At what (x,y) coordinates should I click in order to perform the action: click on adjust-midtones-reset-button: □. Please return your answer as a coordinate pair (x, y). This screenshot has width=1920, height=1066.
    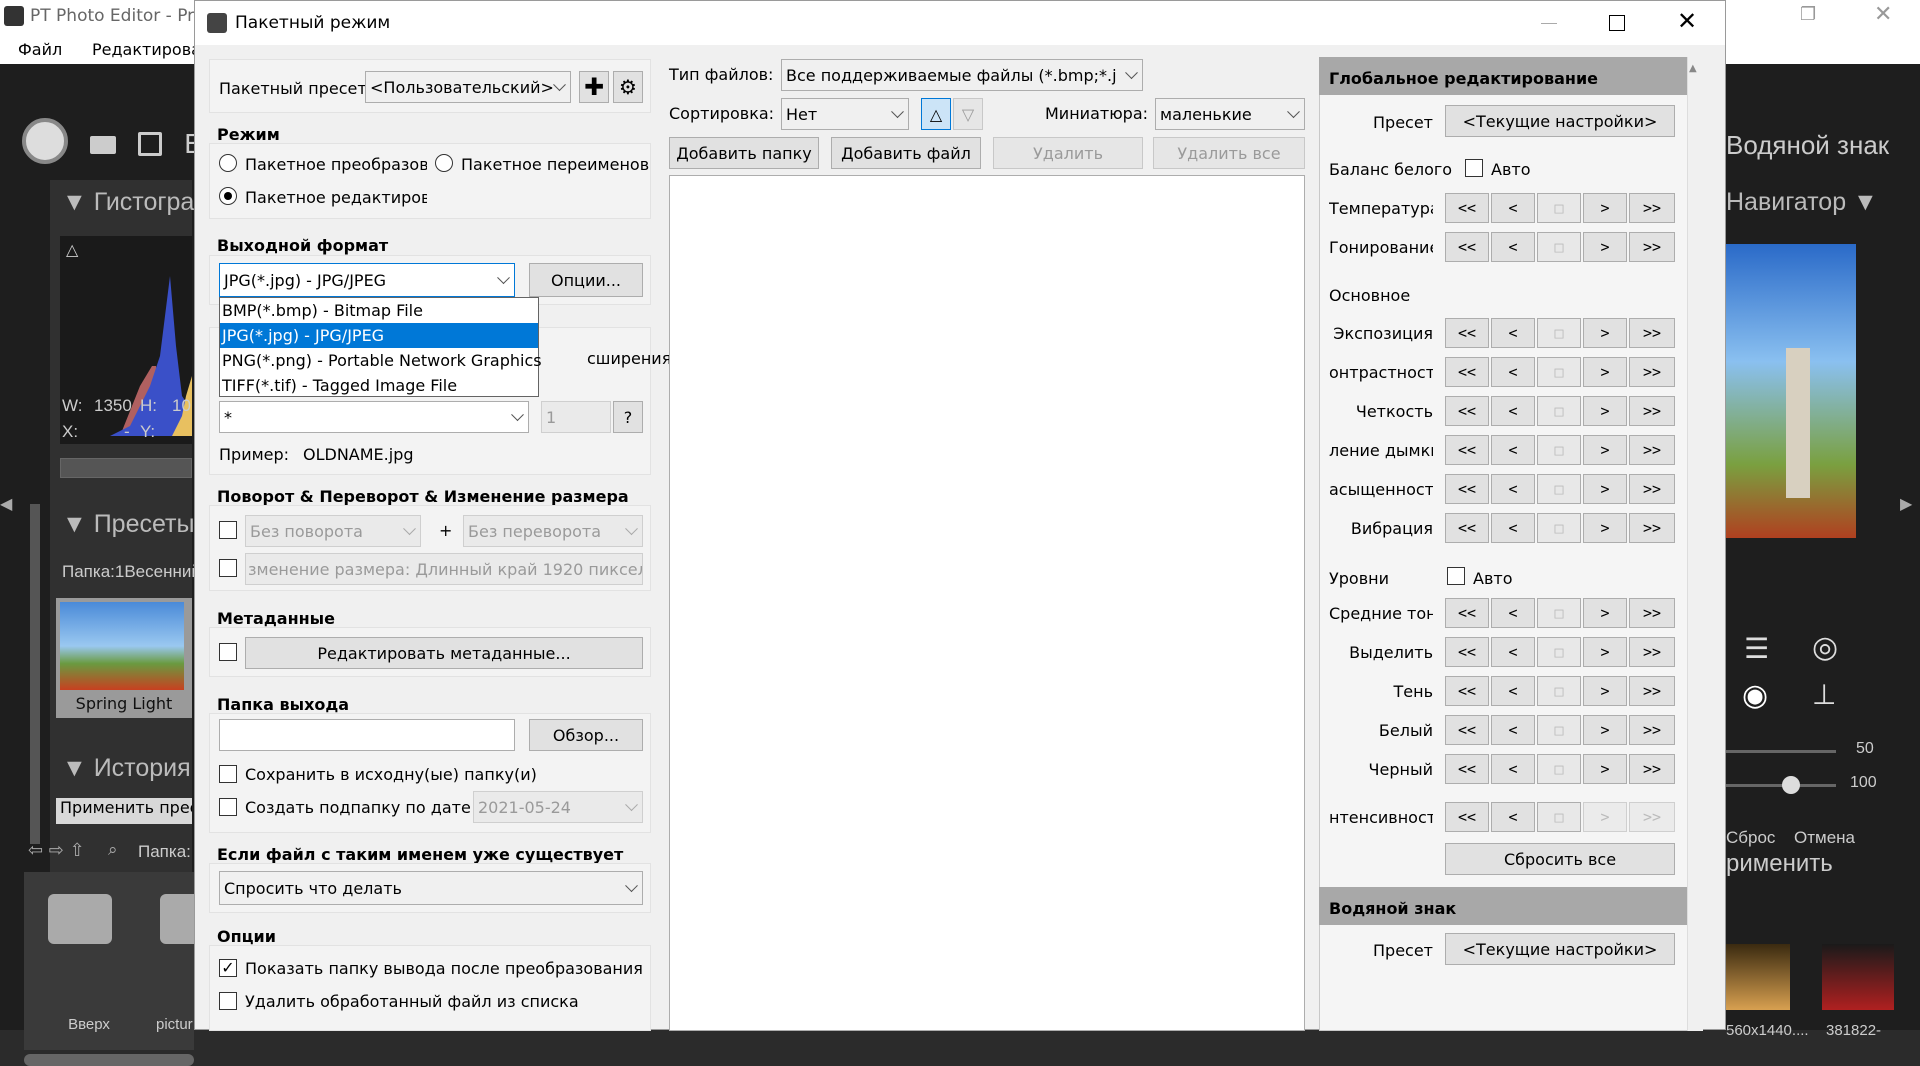
    Looking at the image, I should click on (1559, 613).